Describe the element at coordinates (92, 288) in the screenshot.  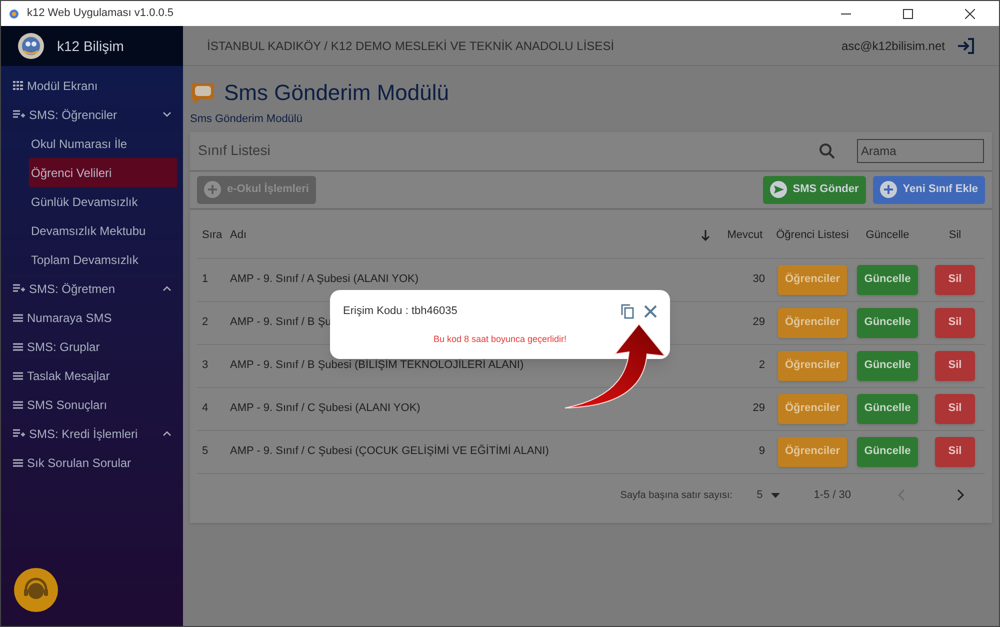
I see `sidebar-item: SMS: Öğretmen` at that location.